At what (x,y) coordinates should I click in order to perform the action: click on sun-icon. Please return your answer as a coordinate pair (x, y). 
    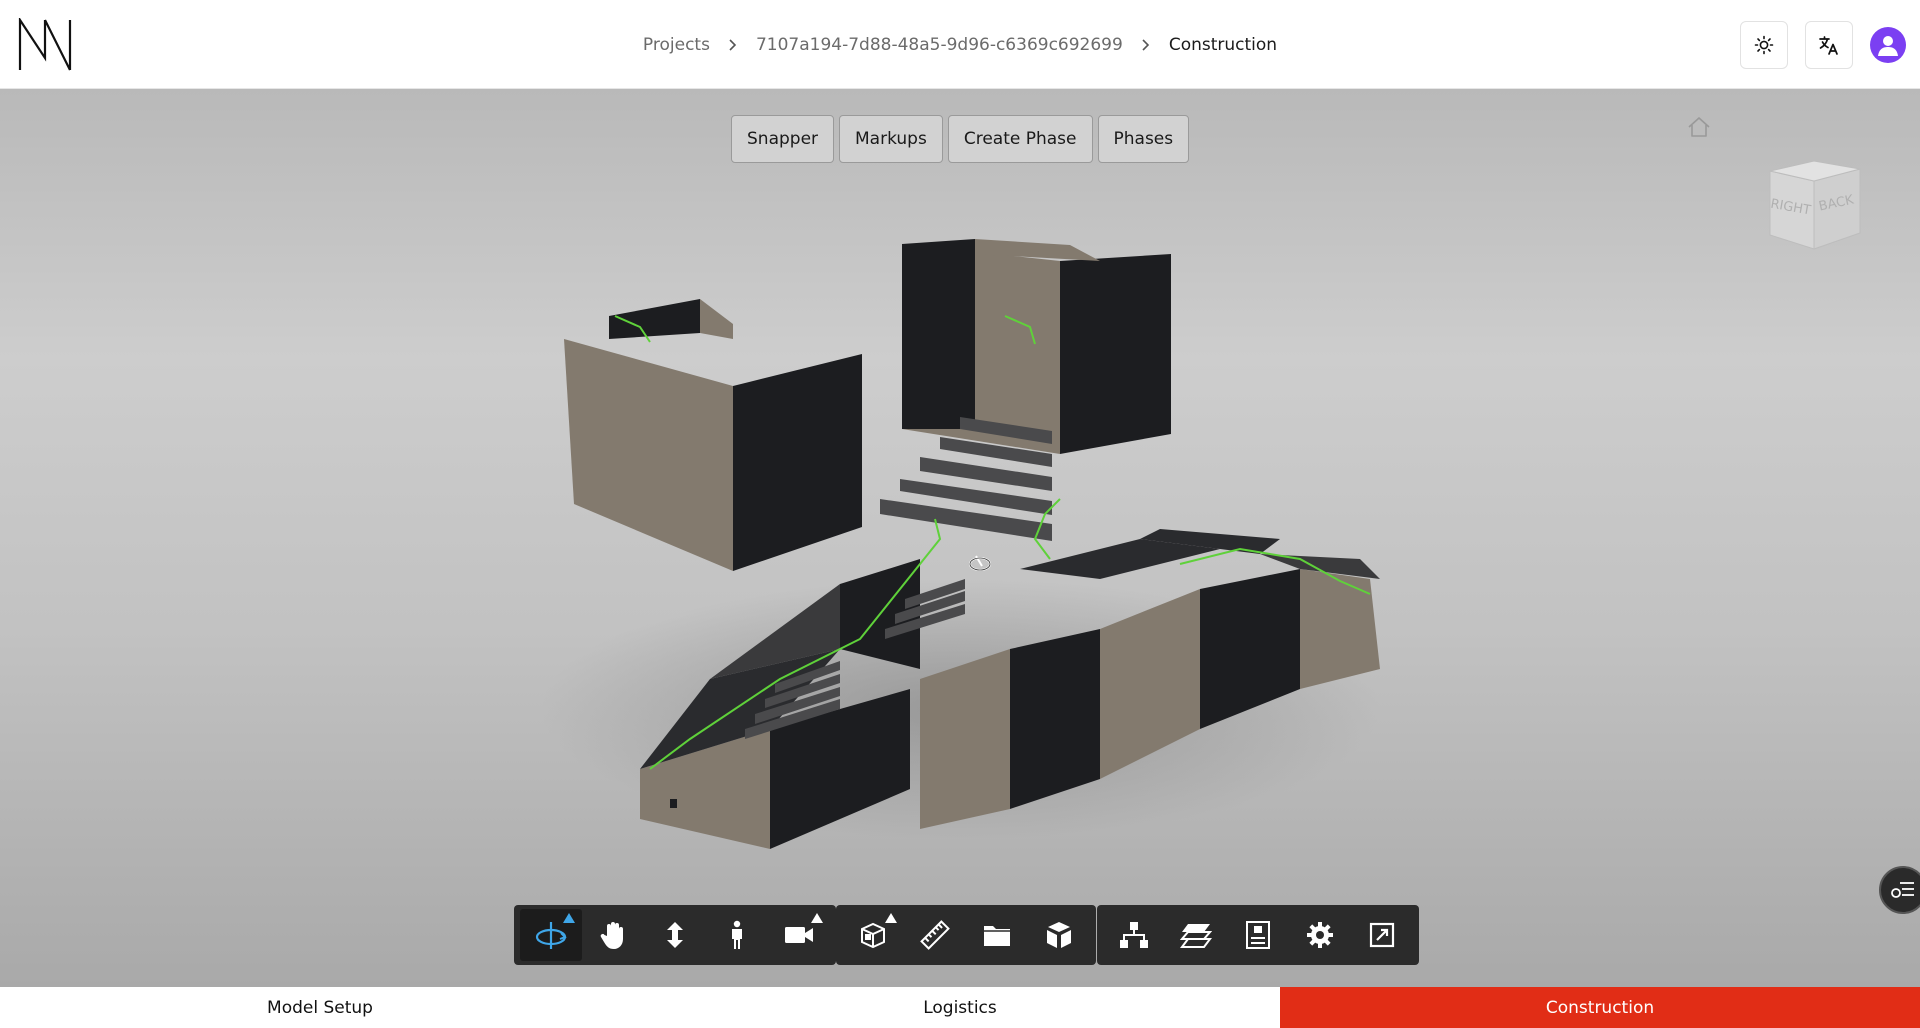
    Looking at the image, I should click on (1764, 45).